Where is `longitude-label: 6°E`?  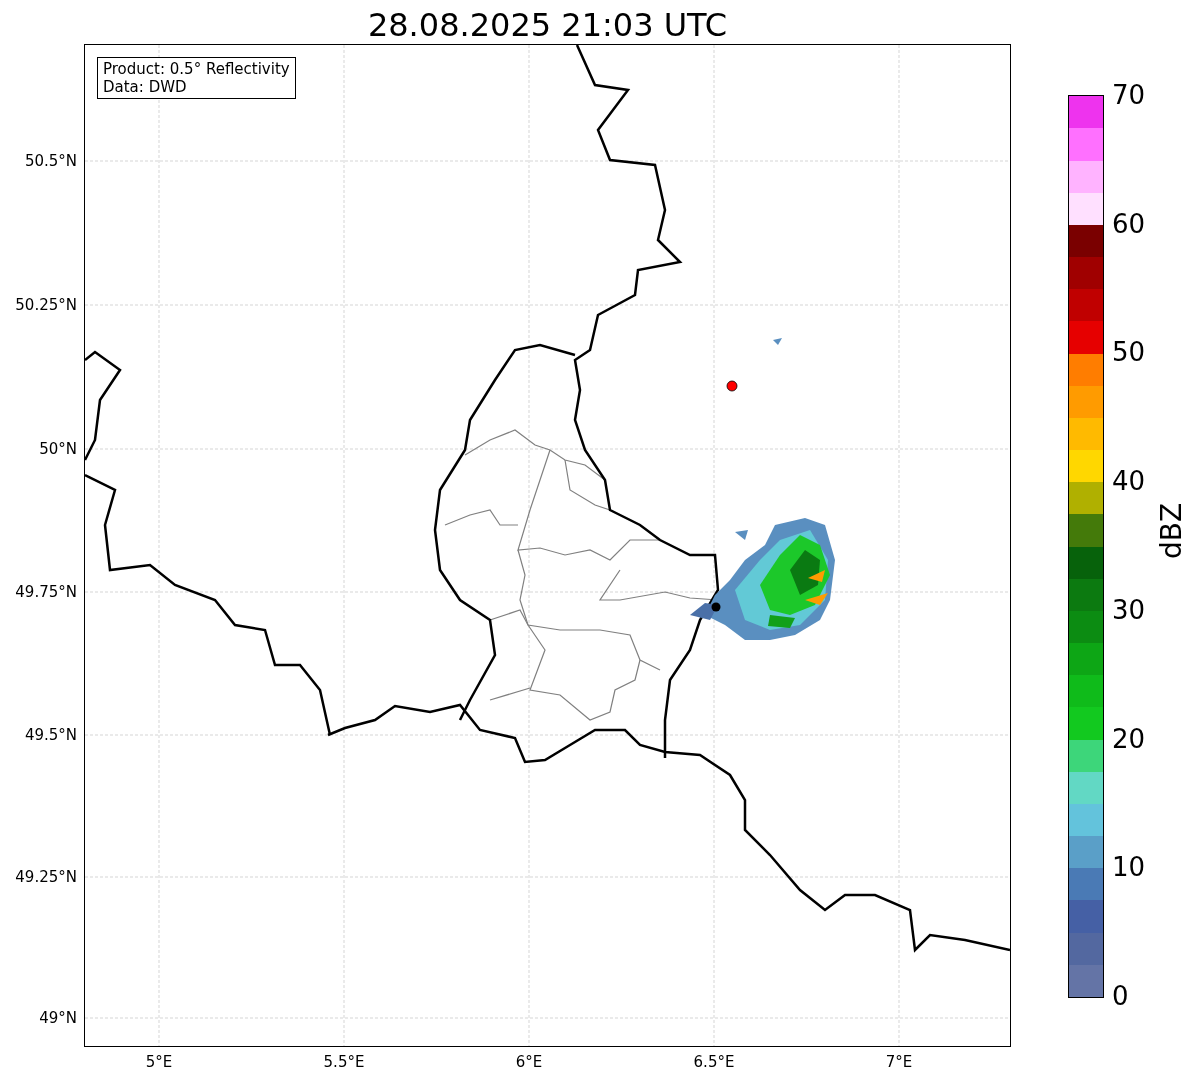
longitude-label: 6°E is located at coordinates (529, 1062).